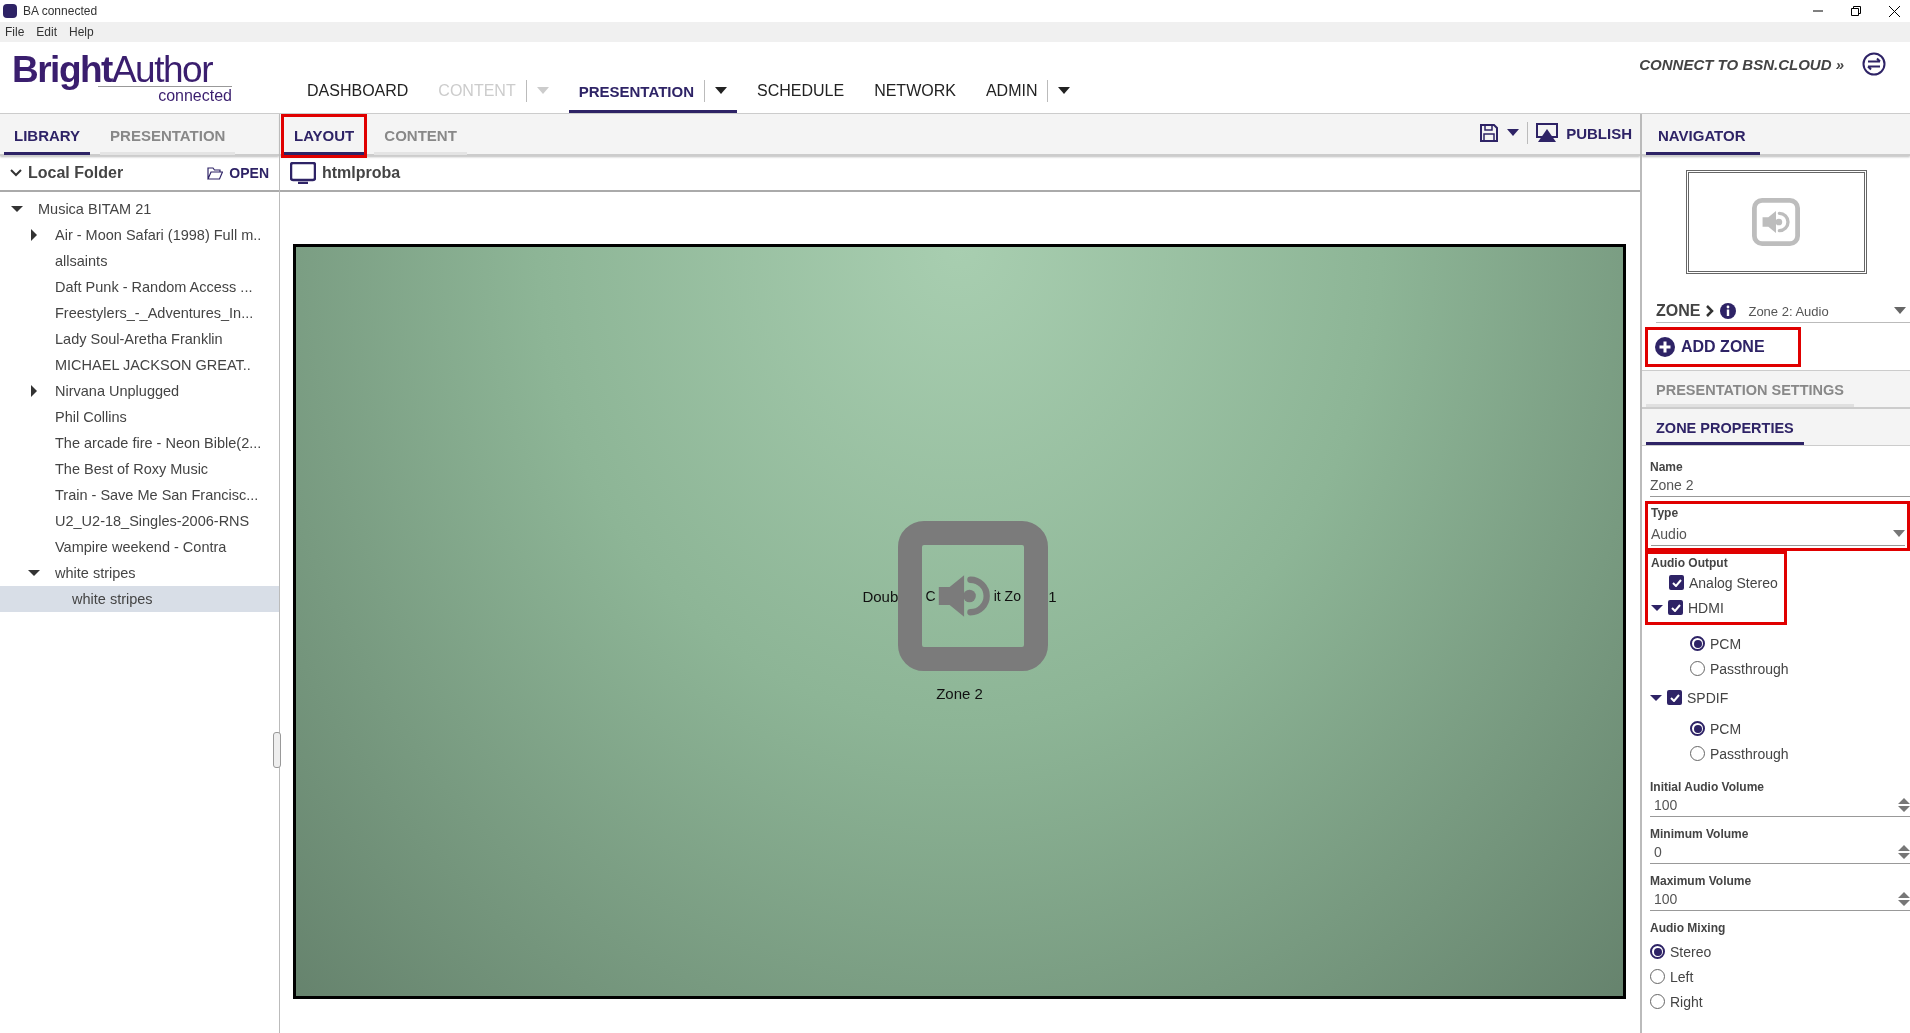 This screenshot has height=1033, width=1910. I want to click on tree-item: Air - Moon Safari (1998) Full m.., so click(158, 235).